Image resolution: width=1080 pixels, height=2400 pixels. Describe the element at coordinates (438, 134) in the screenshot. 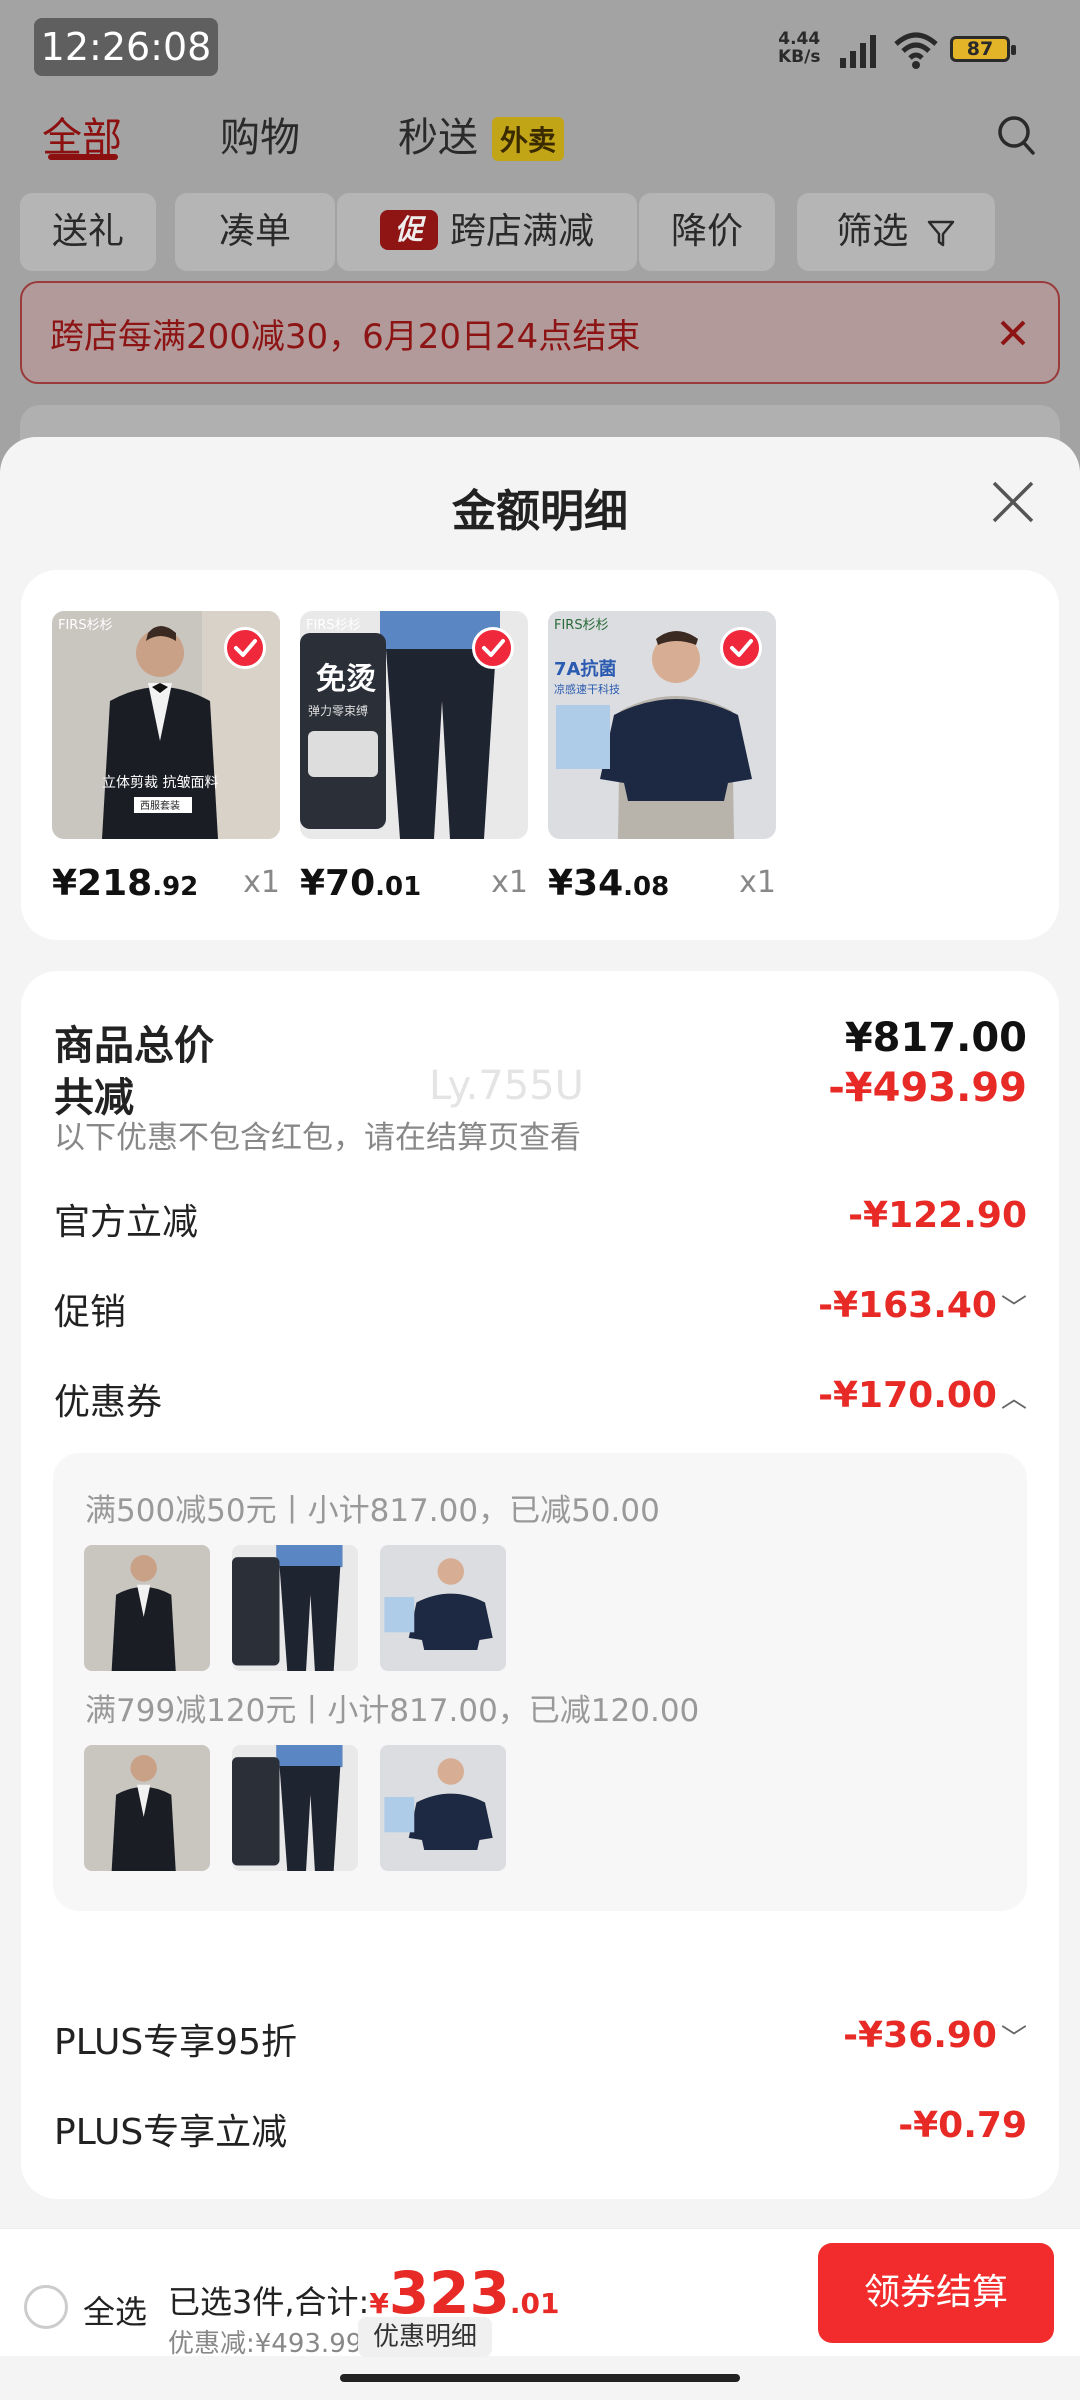

I see `tab-instant: 秒送` at that location.